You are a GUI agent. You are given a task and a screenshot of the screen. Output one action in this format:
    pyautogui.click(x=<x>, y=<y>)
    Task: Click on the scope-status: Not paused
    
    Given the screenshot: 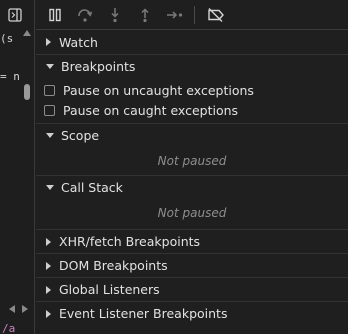 What is the action you would take?
    pyautogui.click(x=192, y=161)
    